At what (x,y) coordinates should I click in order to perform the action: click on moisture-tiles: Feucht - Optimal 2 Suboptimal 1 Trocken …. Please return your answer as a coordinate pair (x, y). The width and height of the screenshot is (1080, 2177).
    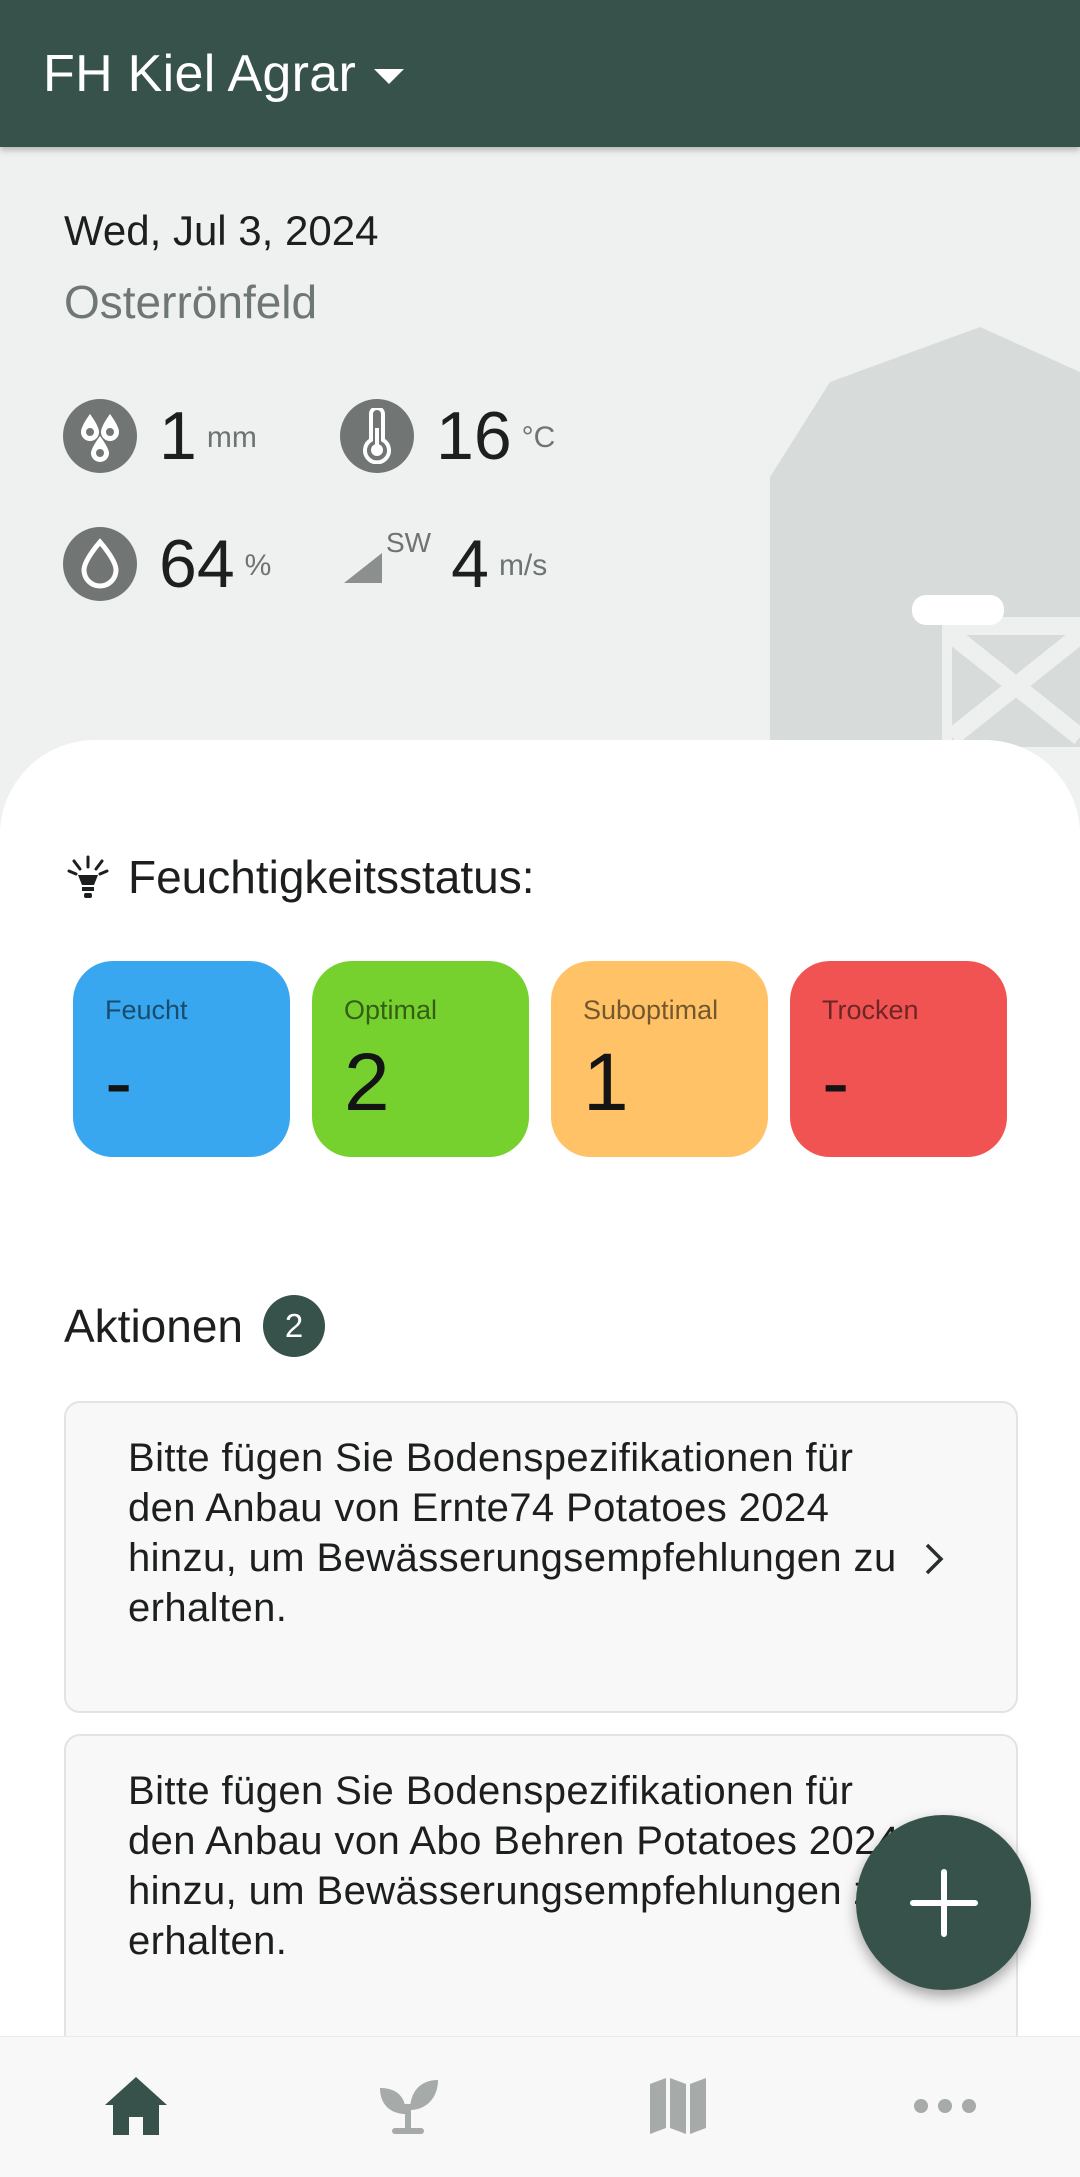
    Looking at the image, I should click on (540, 1059).